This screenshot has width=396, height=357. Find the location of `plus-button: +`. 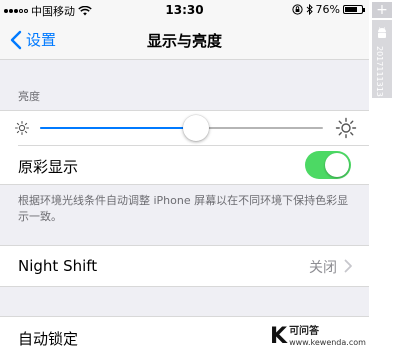

plus-button: + is located at coordinates (382, 10).